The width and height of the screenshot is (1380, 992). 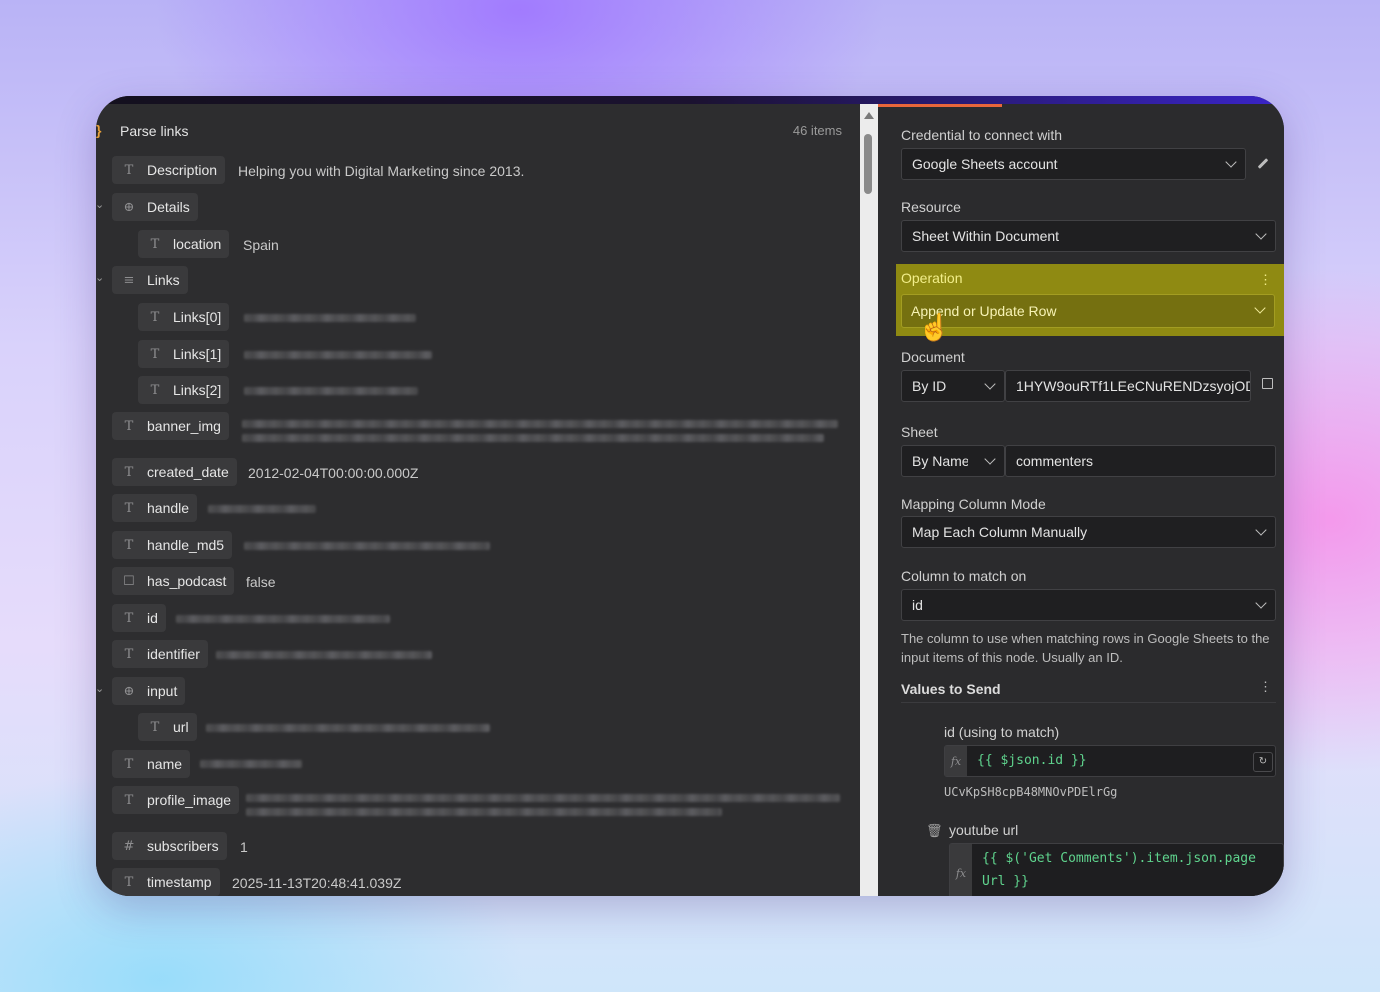 What do you see at coordinates (1088, 702) in the screenshot?
I see `divider` at bounding box center [1088, 702].